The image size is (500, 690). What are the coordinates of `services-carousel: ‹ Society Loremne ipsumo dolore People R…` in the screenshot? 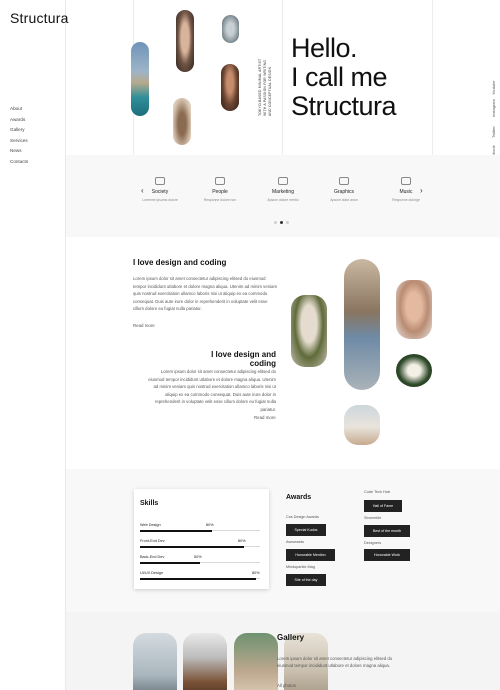 It's located at (283, 196).